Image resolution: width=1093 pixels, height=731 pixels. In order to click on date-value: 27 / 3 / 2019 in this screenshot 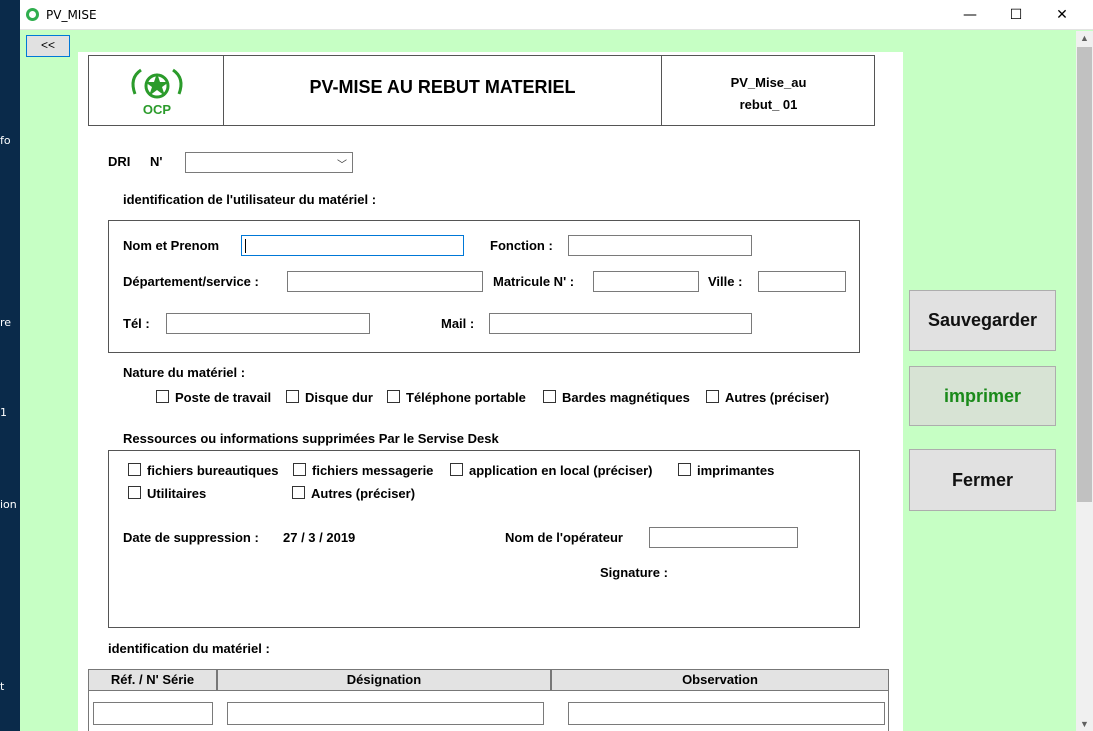, I will do `click(319, 537)`.